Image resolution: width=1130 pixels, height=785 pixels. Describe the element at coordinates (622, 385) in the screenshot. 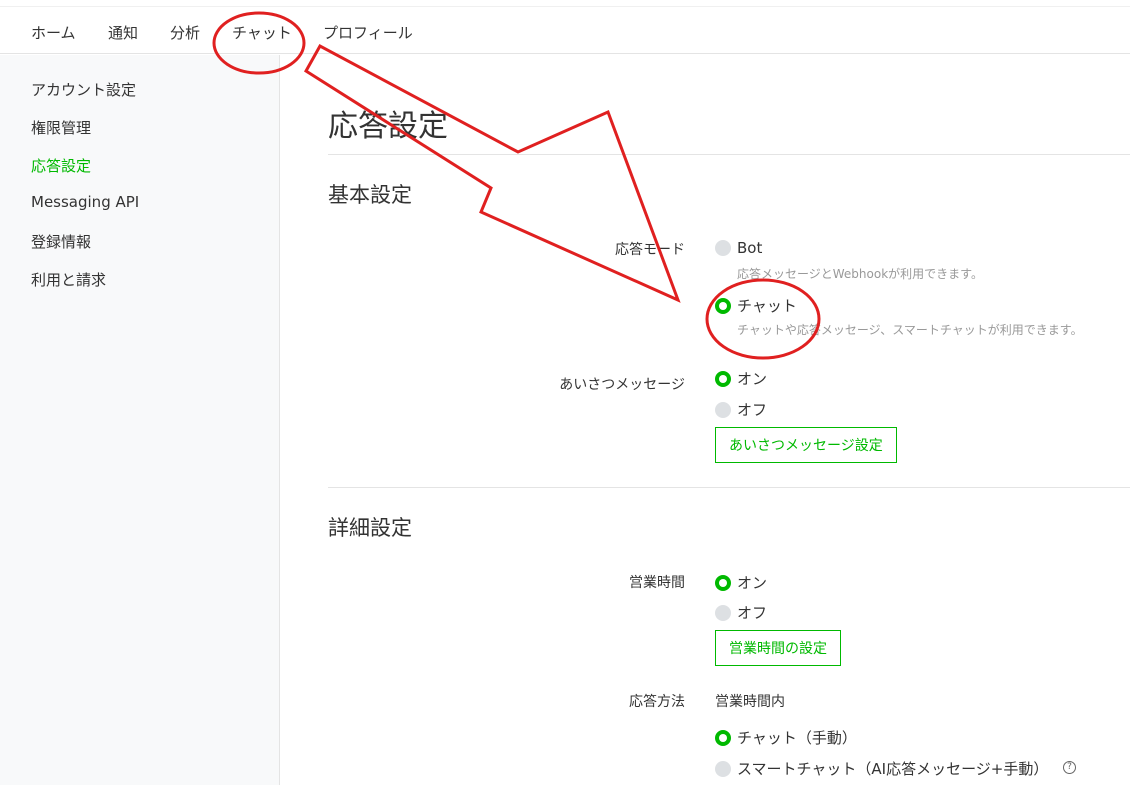

I see `greeting-label: あいさつメッセージ` at that location.